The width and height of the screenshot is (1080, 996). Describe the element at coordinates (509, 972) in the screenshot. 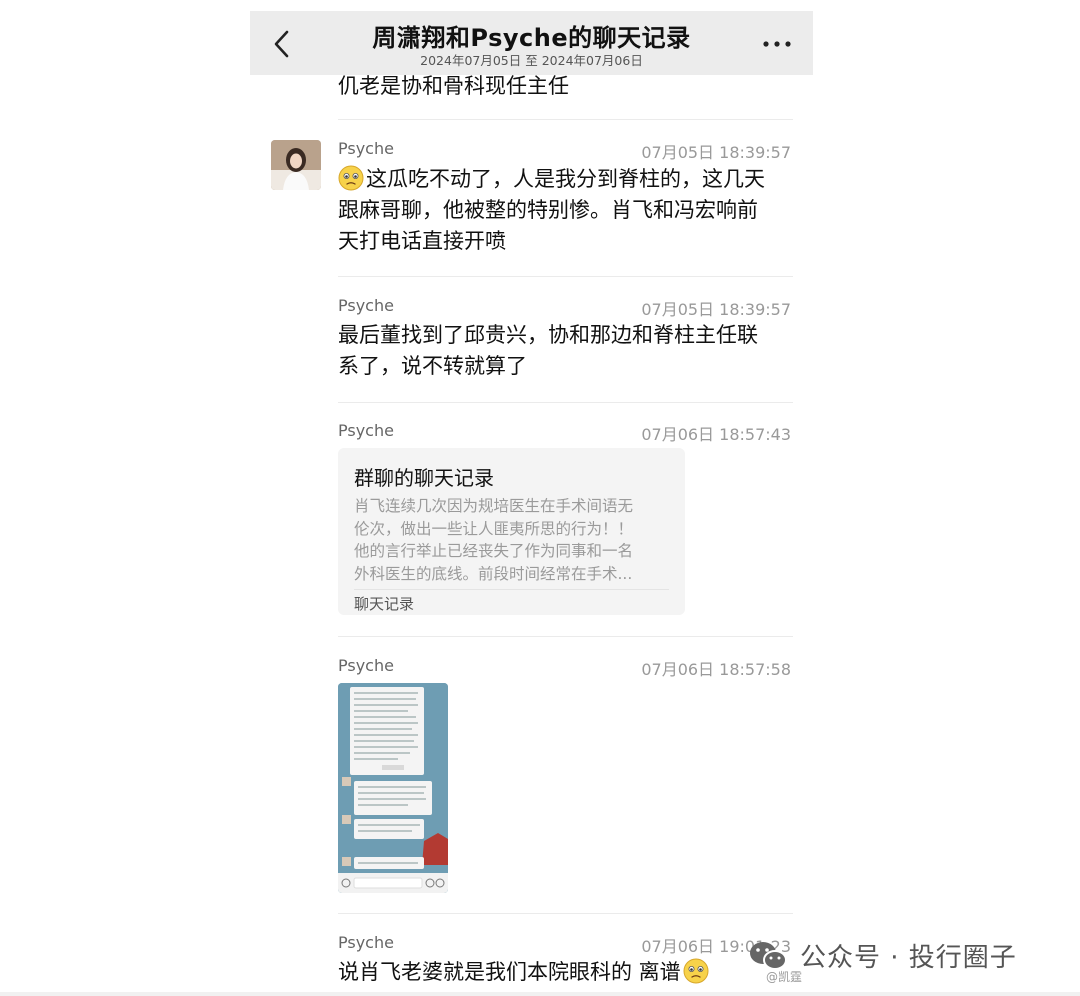

I see `message-line: 说肖飞老婆就是我们本院眼科的 离谱` at that location.